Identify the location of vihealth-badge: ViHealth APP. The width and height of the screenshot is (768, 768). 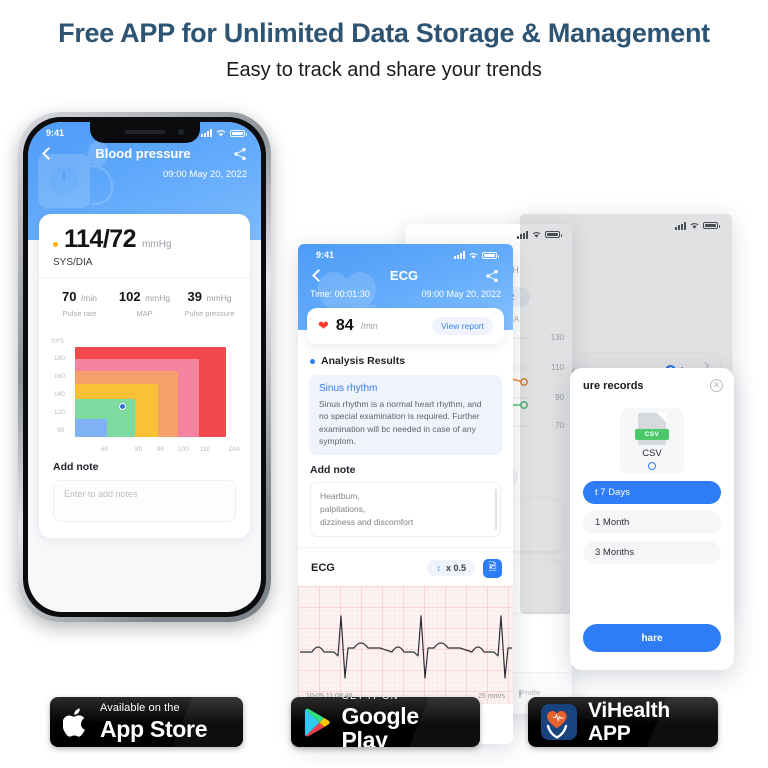
(623, 722).